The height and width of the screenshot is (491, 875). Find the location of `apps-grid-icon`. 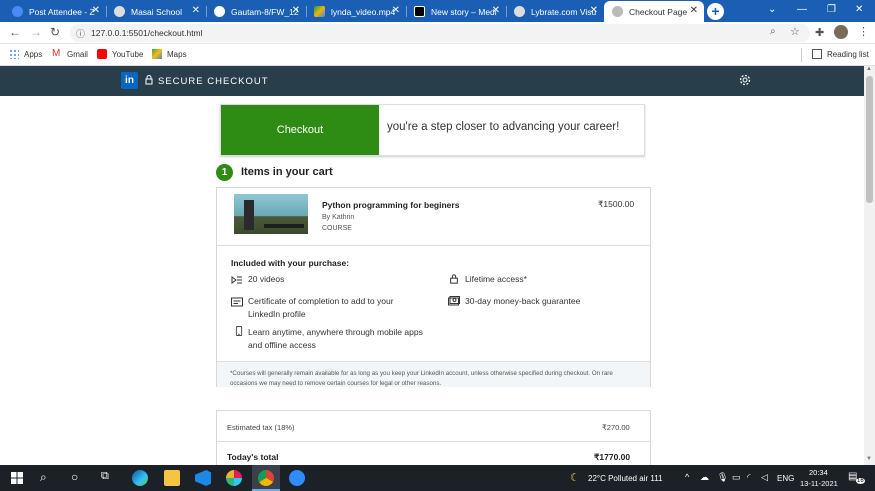

apps-grid-icon is located at coordinates (14, 54).